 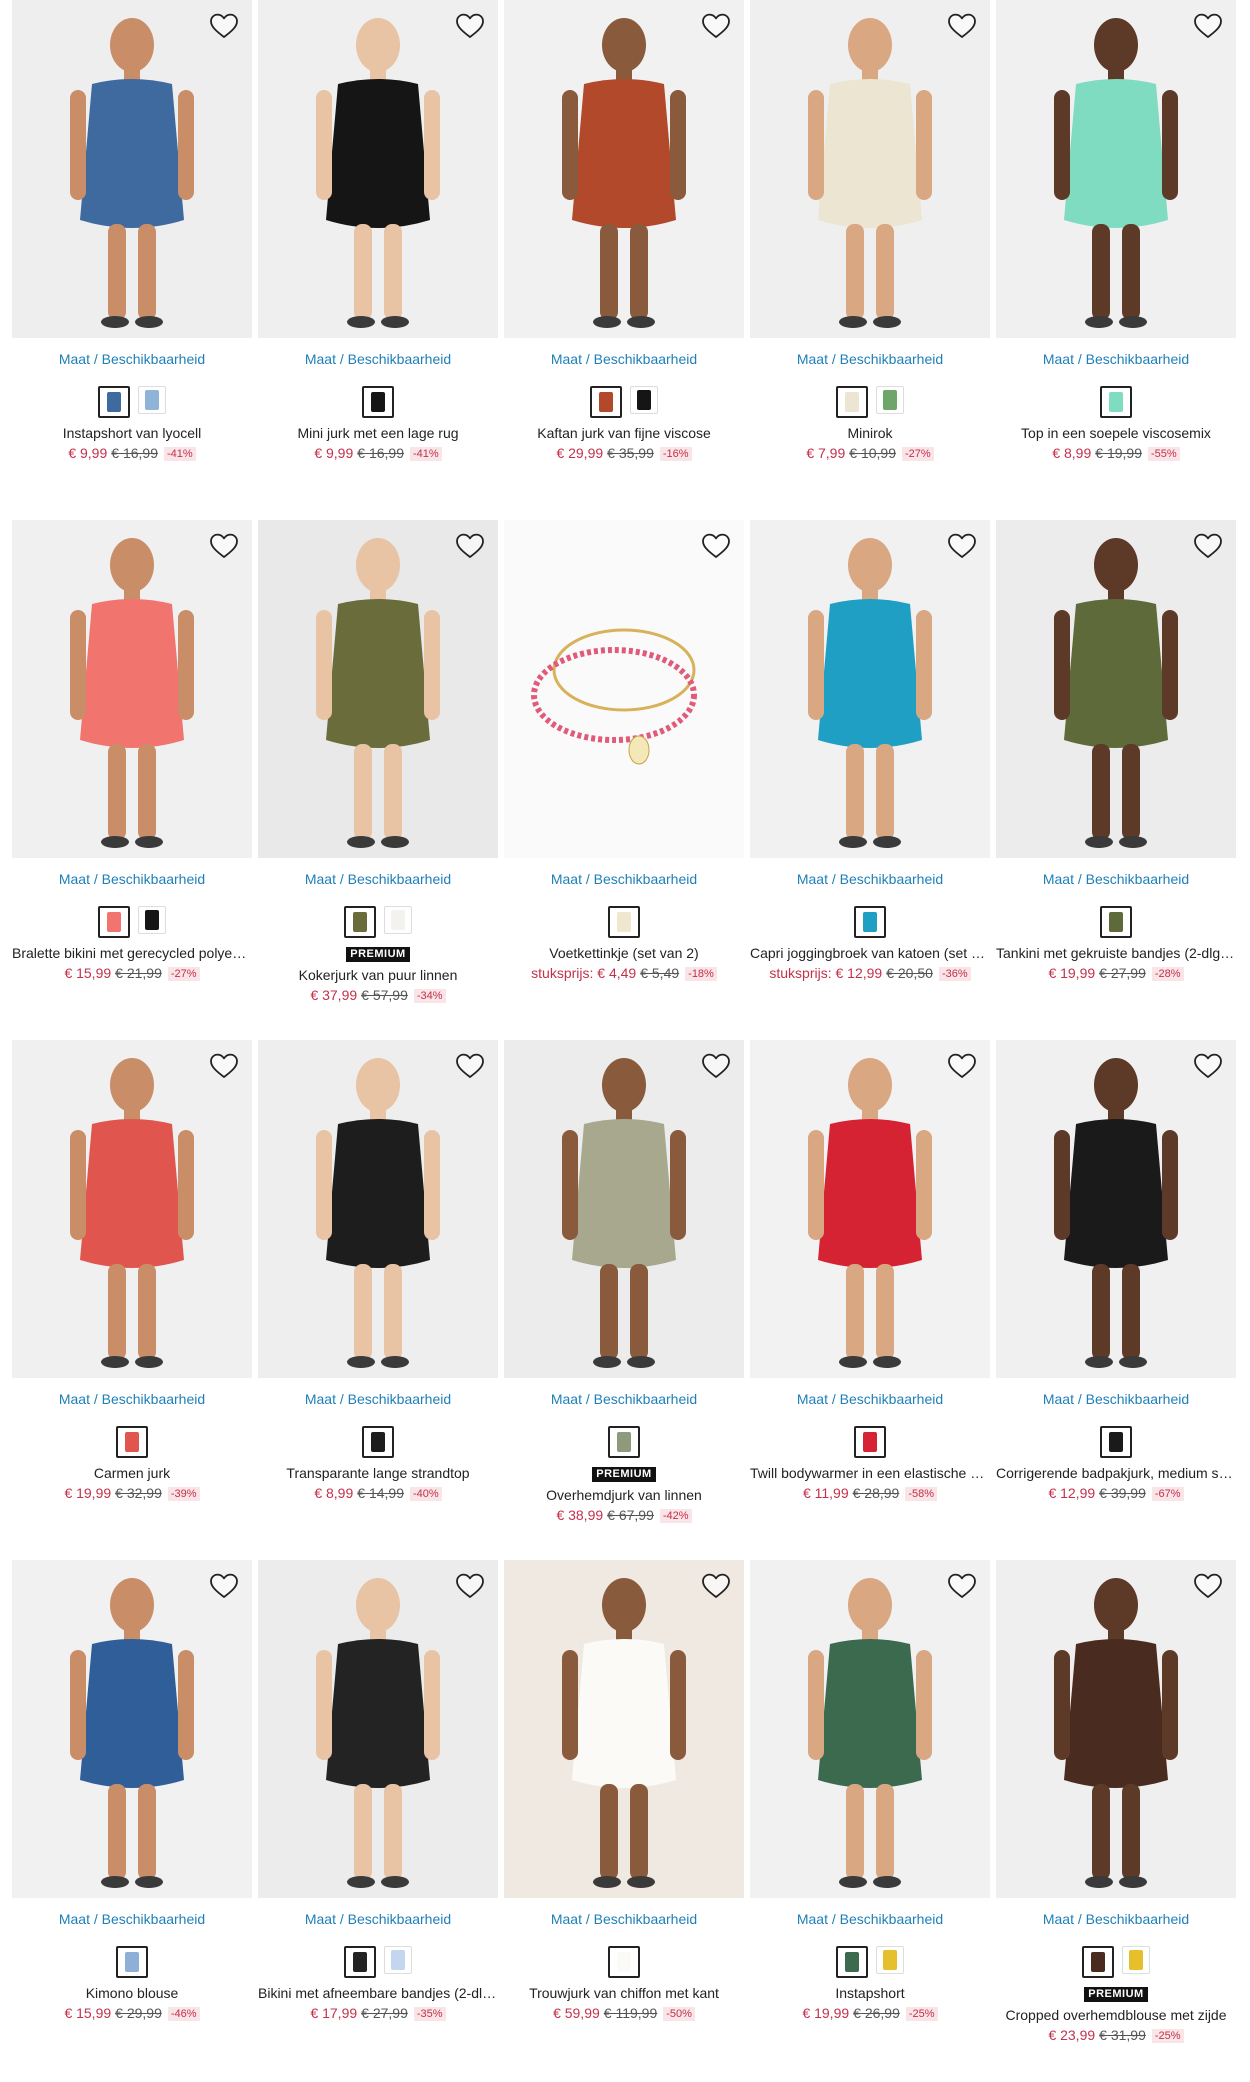 What do you see at coordinates (132, 1473) in the screenshot?
I see `product-name: Carmen jurk` at bounding box center [132, 1473].